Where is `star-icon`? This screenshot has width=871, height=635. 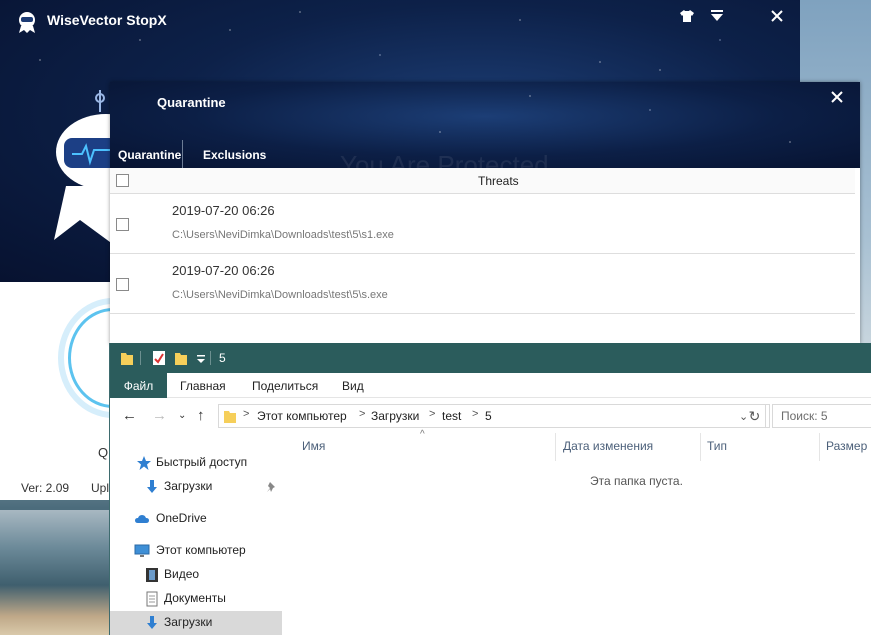
star-icon is located at coordinates (144, 463).